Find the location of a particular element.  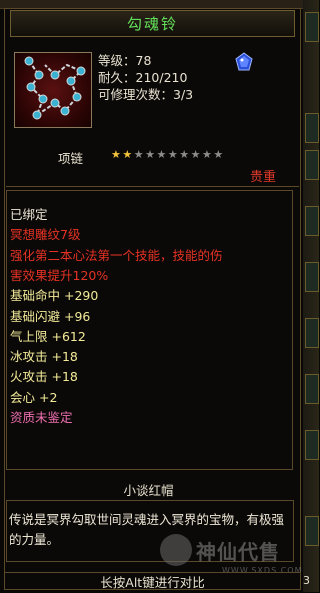

compare-hint: 长按Alt键进行对比 is located at coordinates (152, 582).